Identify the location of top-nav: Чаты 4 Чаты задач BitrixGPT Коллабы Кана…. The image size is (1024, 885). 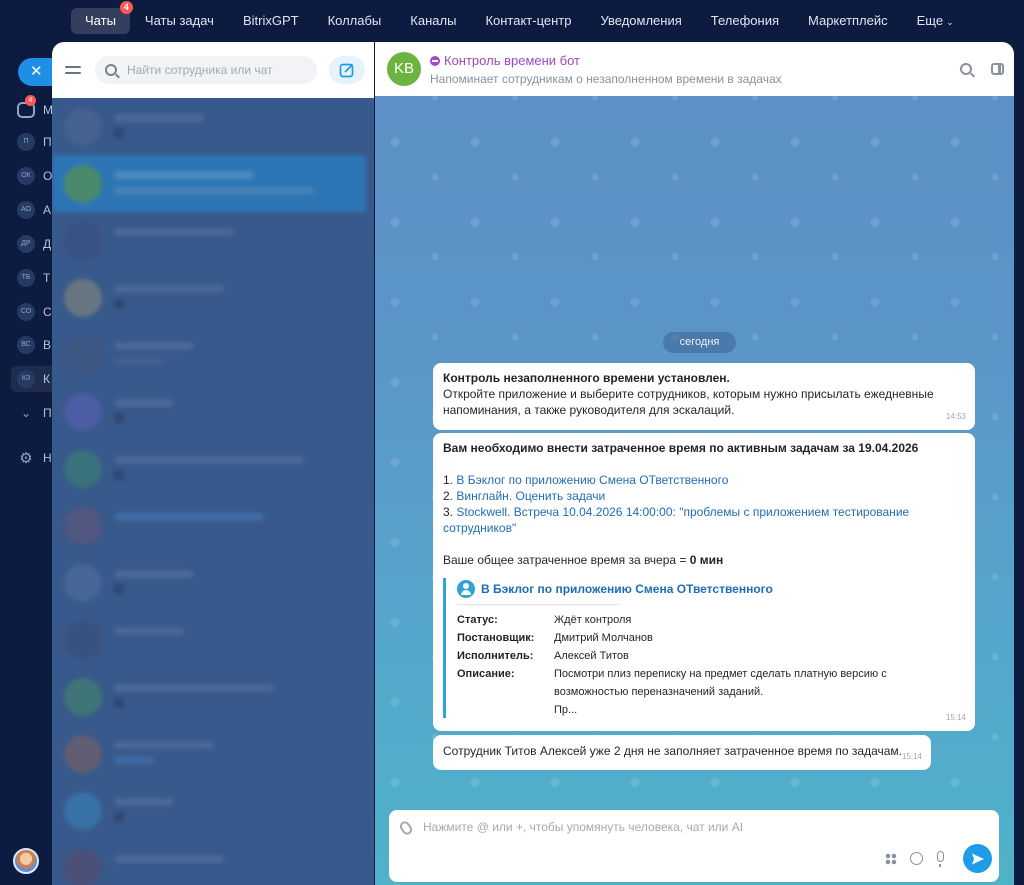
(512, 21).